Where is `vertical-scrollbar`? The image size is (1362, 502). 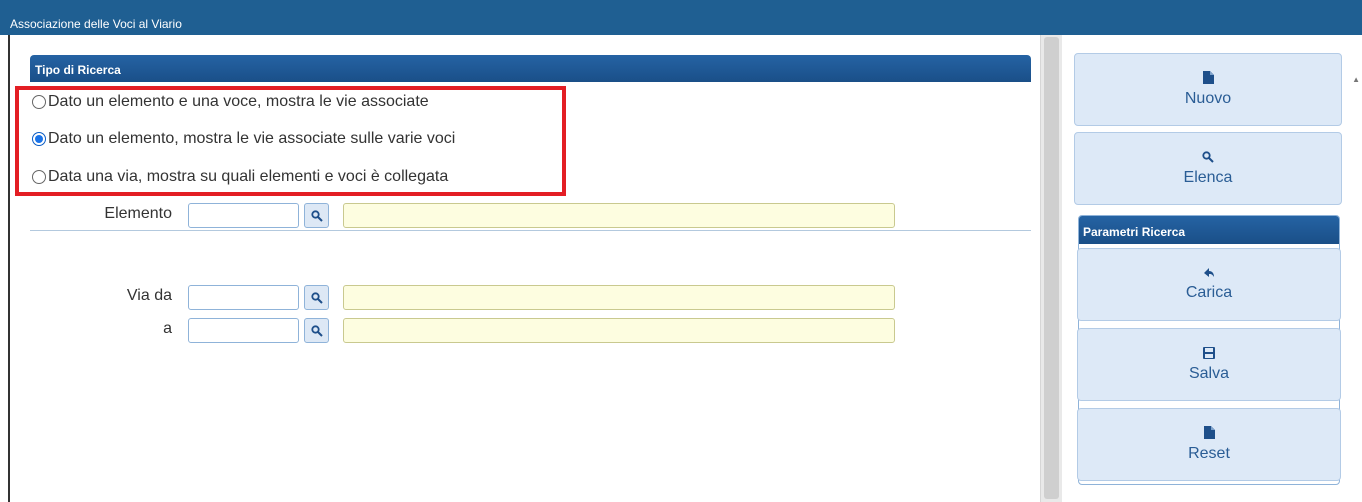
vertical-scrollbar is located at coordinates (1051, 268).